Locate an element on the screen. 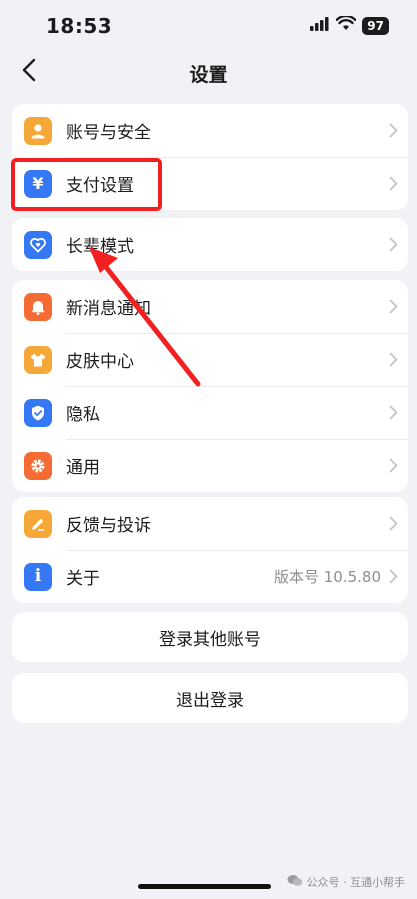 The height and width of the screenshot is (899, 417). settings-item-elder-mode: 长辈模式 is located at coordinates (210, 244).